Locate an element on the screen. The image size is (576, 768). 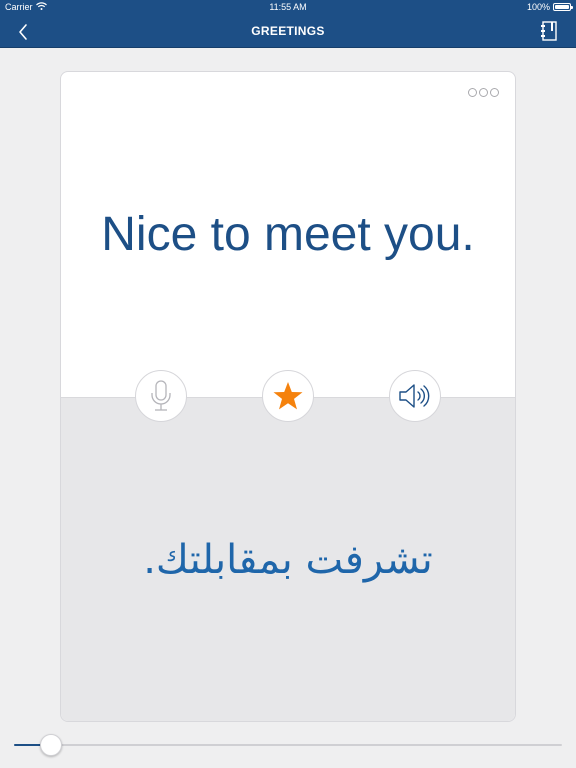
play-audio-button is located at coordinates (415, 396).